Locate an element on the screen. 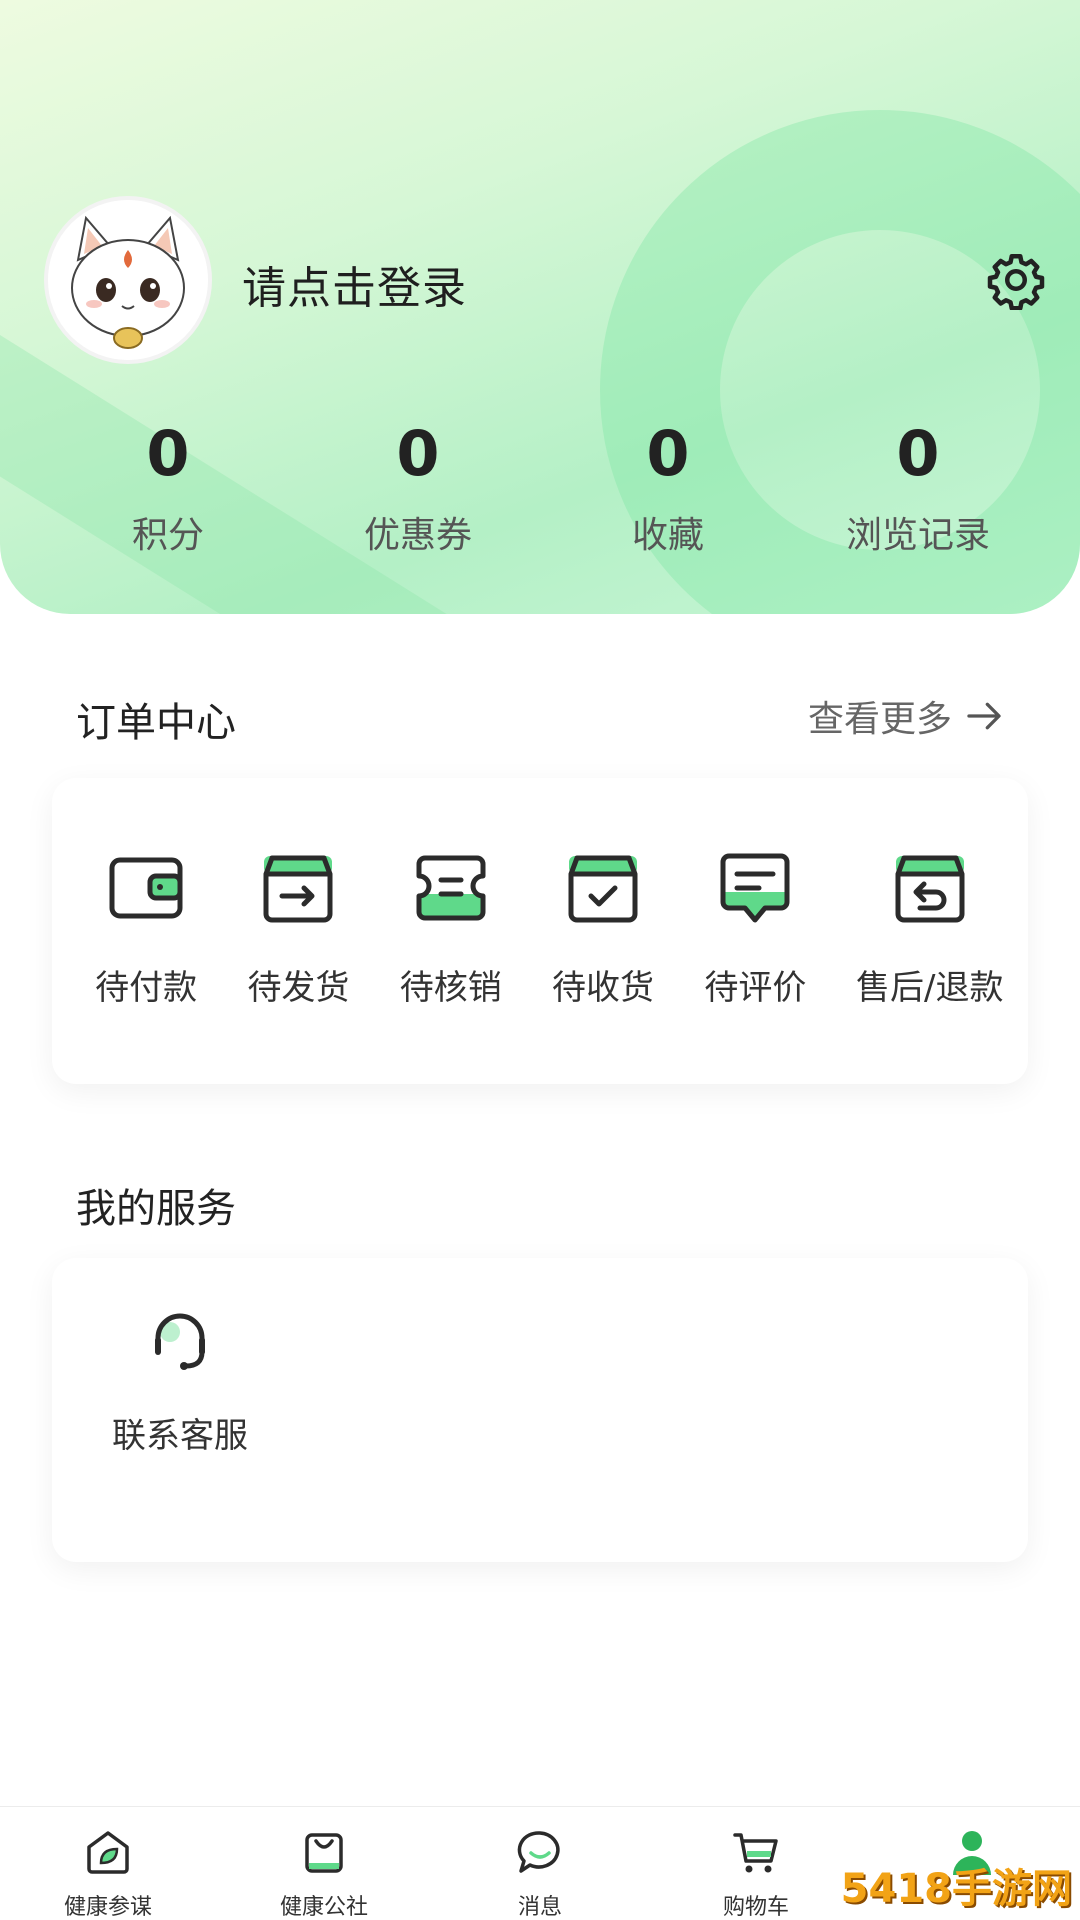 The image size is (1080, 1920). order-center-title: 订单中心 is located at coordinates (156, 723).